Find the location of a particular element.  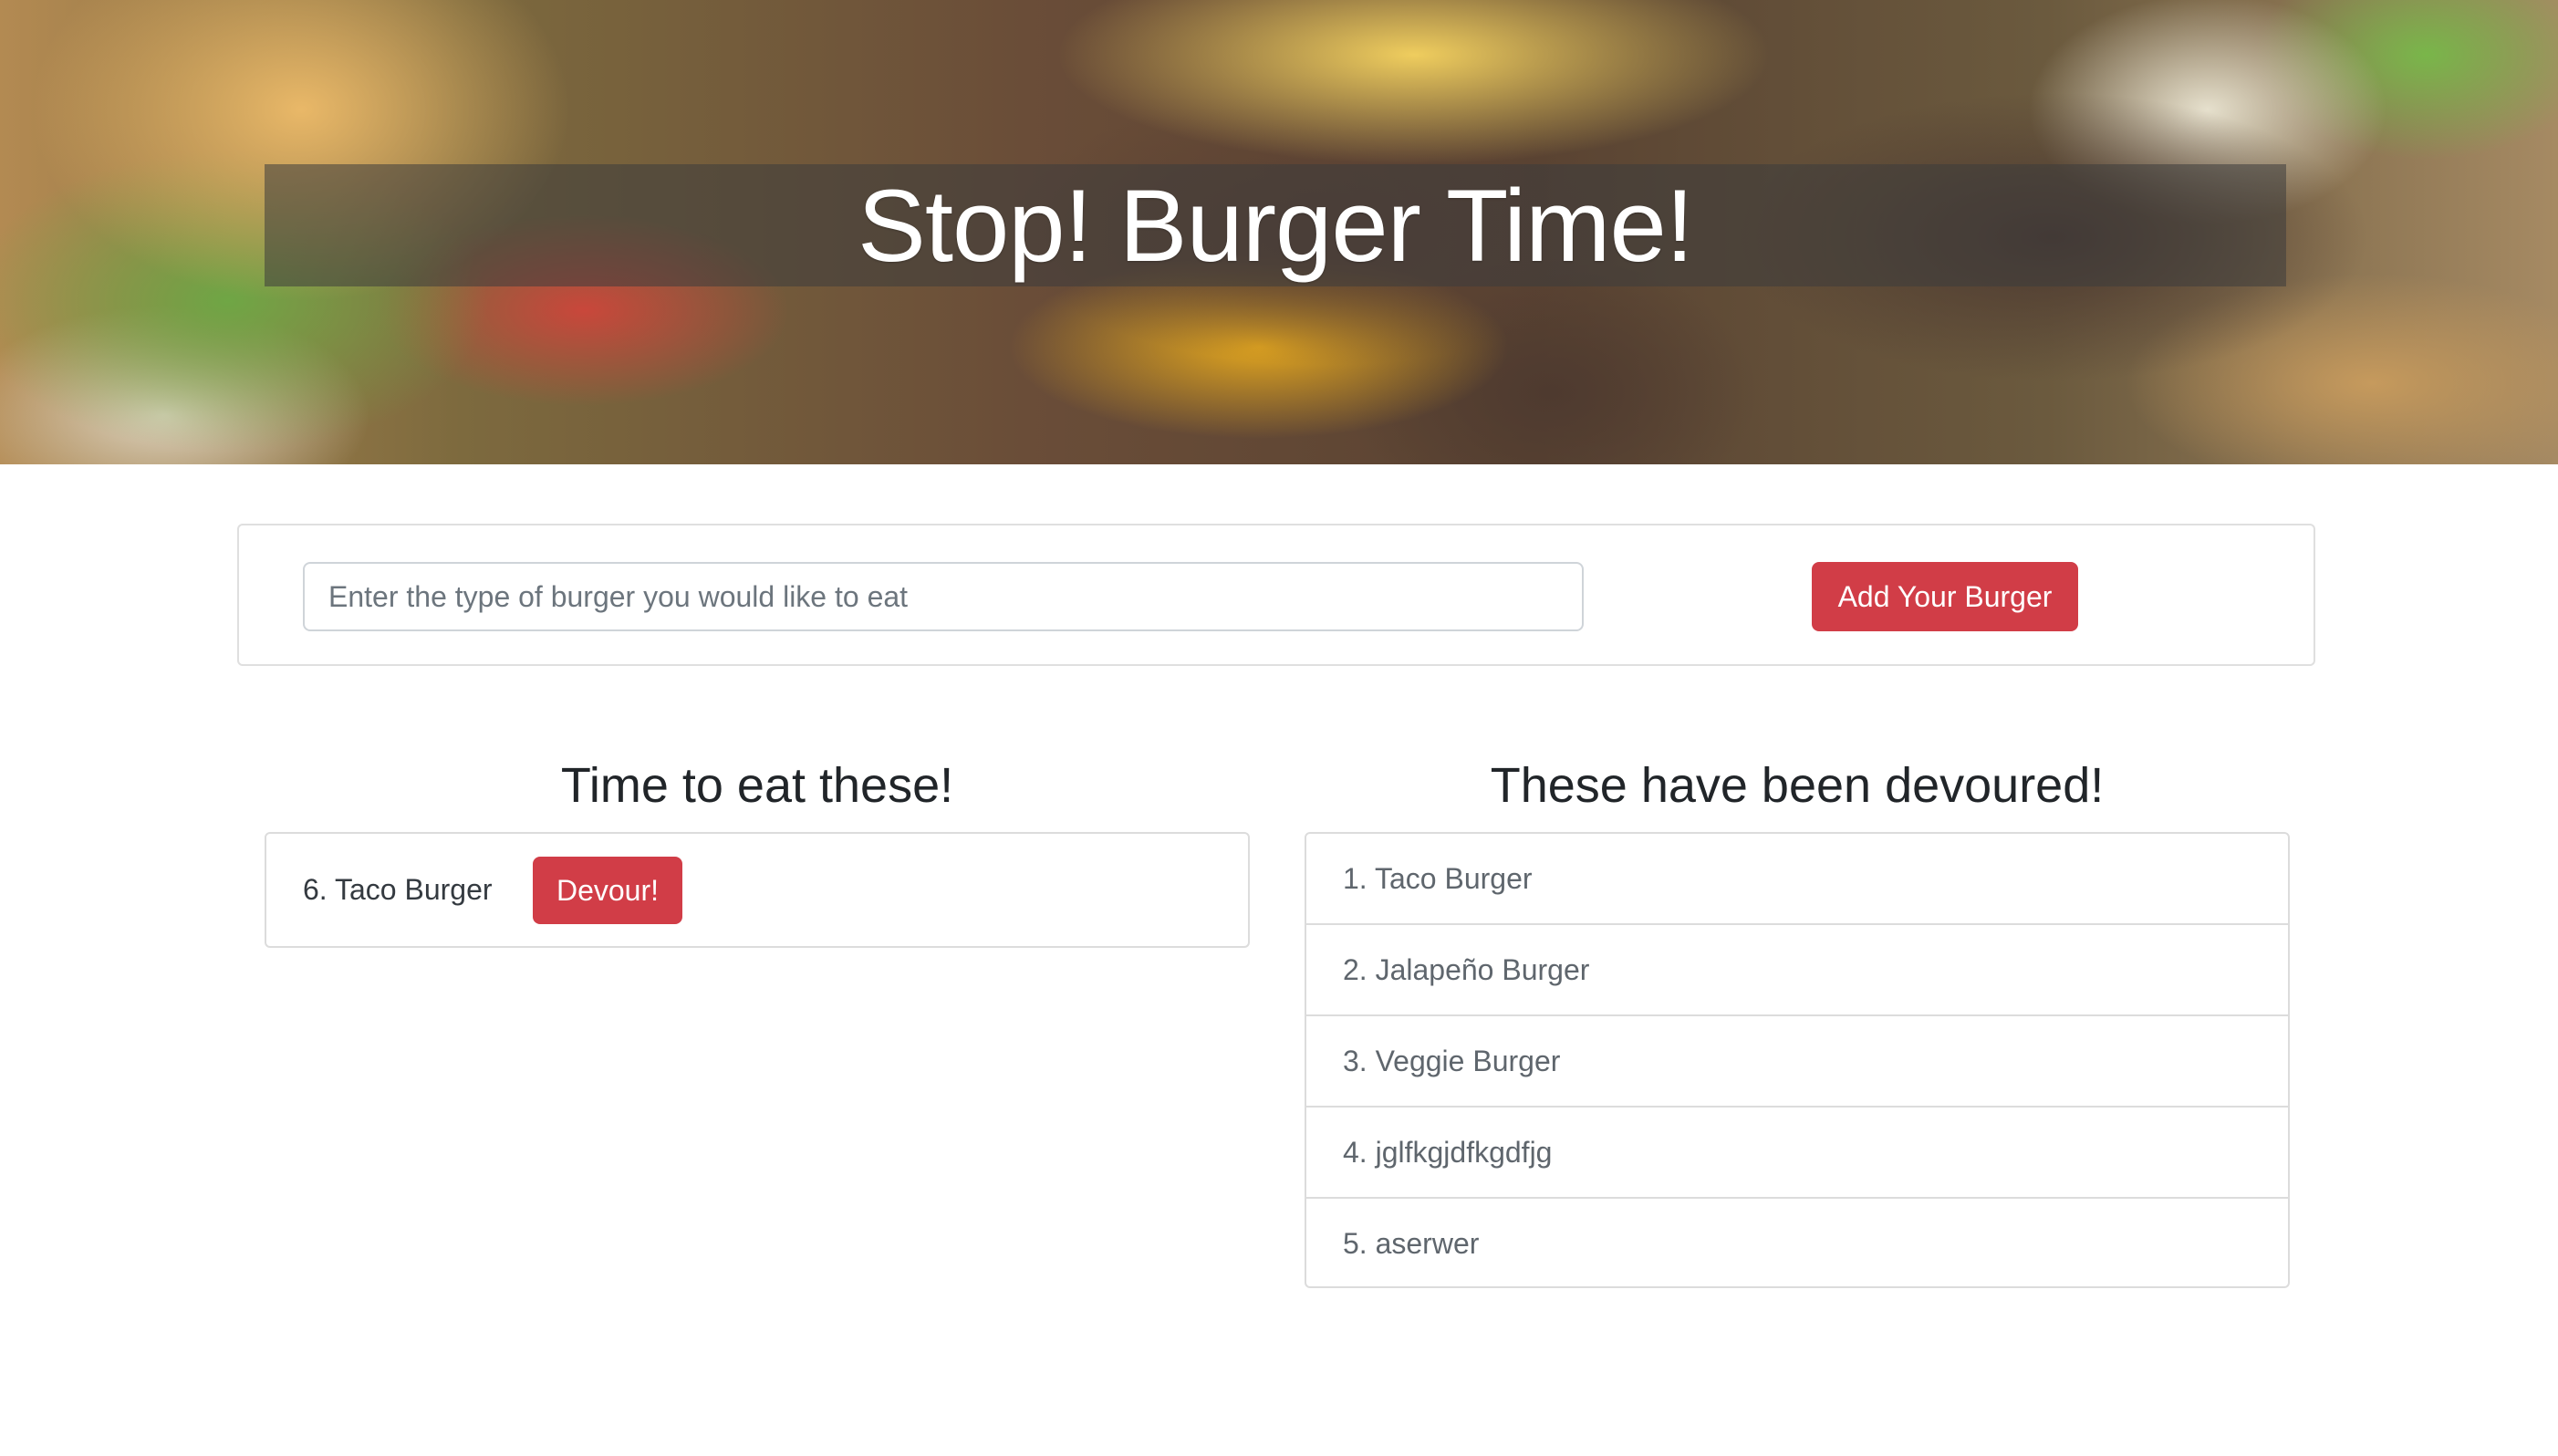

devoured-item: 1. Taco Burger is located at coordinates (1797, 879).